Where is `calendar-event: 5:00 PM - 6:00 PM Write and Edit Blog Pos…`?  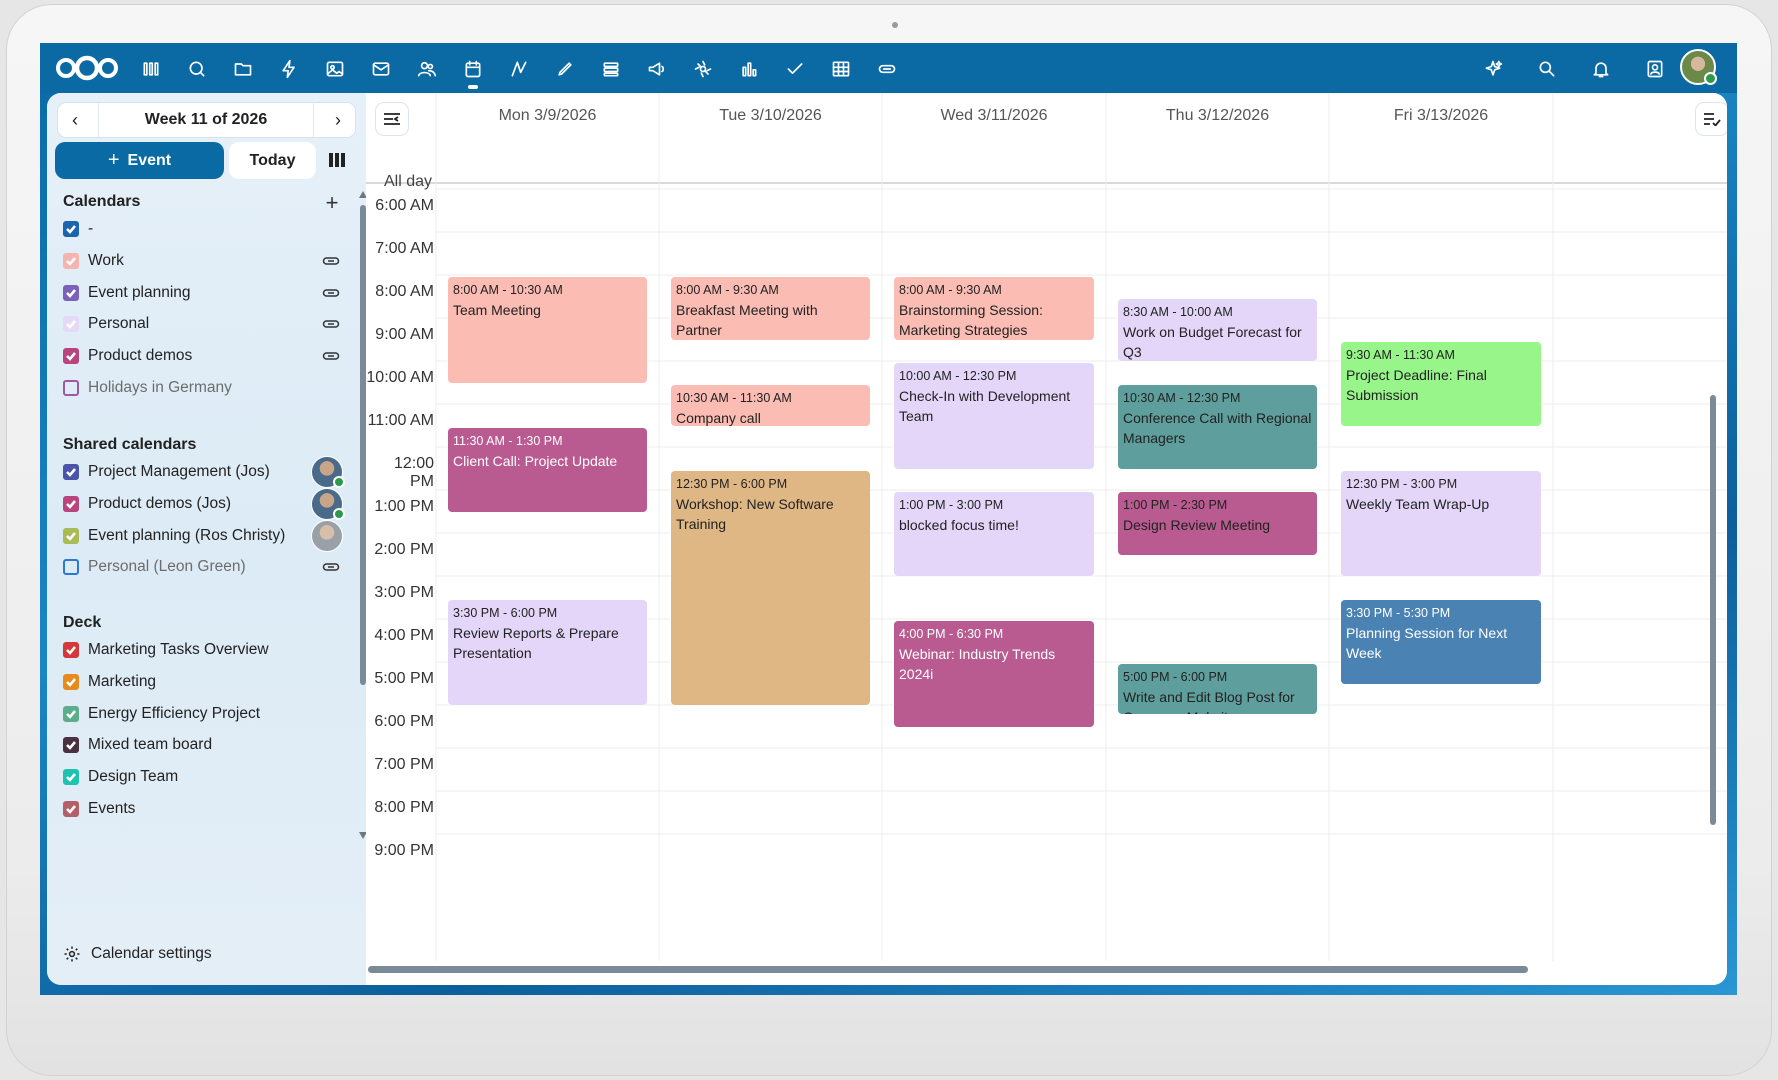
calendar-event: 5:00 PM - 6:00 PM Write and Edit Blog Pos… is located at coordinates (1217, 689).